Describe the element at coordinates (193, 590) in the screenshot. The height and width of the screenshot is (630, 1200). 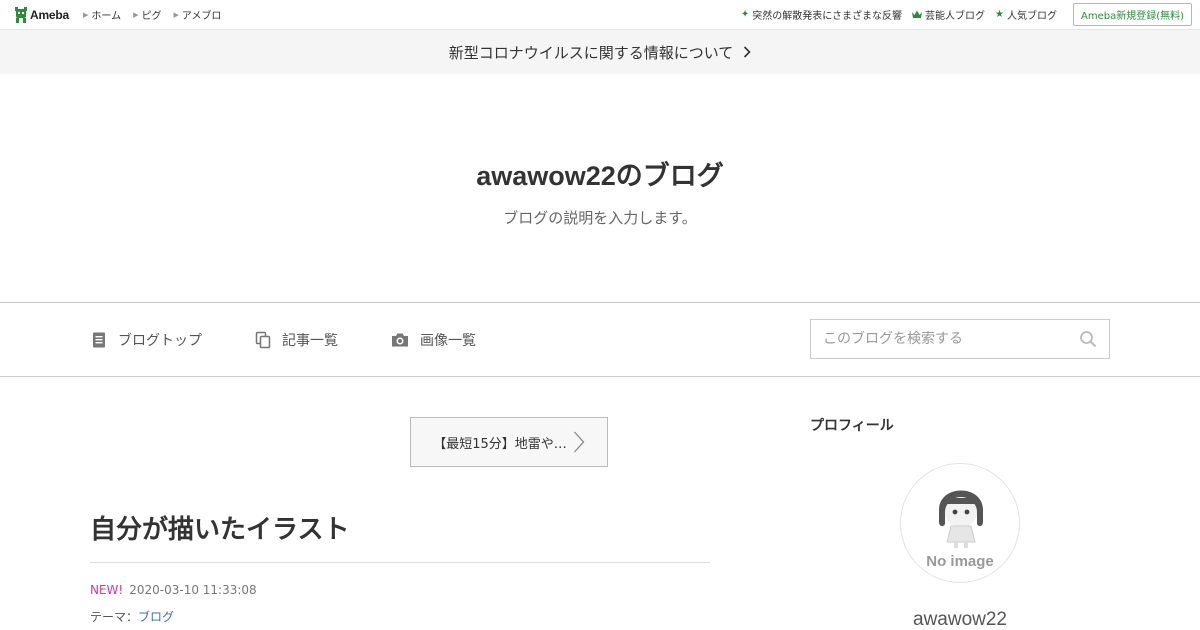
I see `entry-datetime: 2020-03-10 11:33:08` at that location.